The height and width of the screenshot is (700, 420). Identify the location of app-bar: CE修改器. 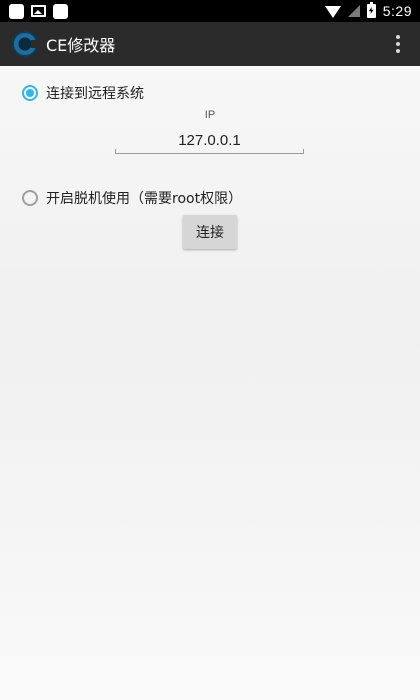
(210, 44).